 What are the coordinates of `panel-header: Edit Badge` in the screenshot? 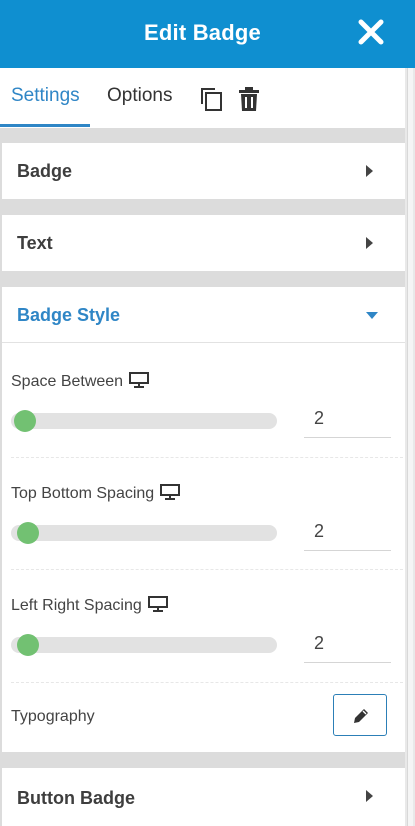 It's located at (202, 34).